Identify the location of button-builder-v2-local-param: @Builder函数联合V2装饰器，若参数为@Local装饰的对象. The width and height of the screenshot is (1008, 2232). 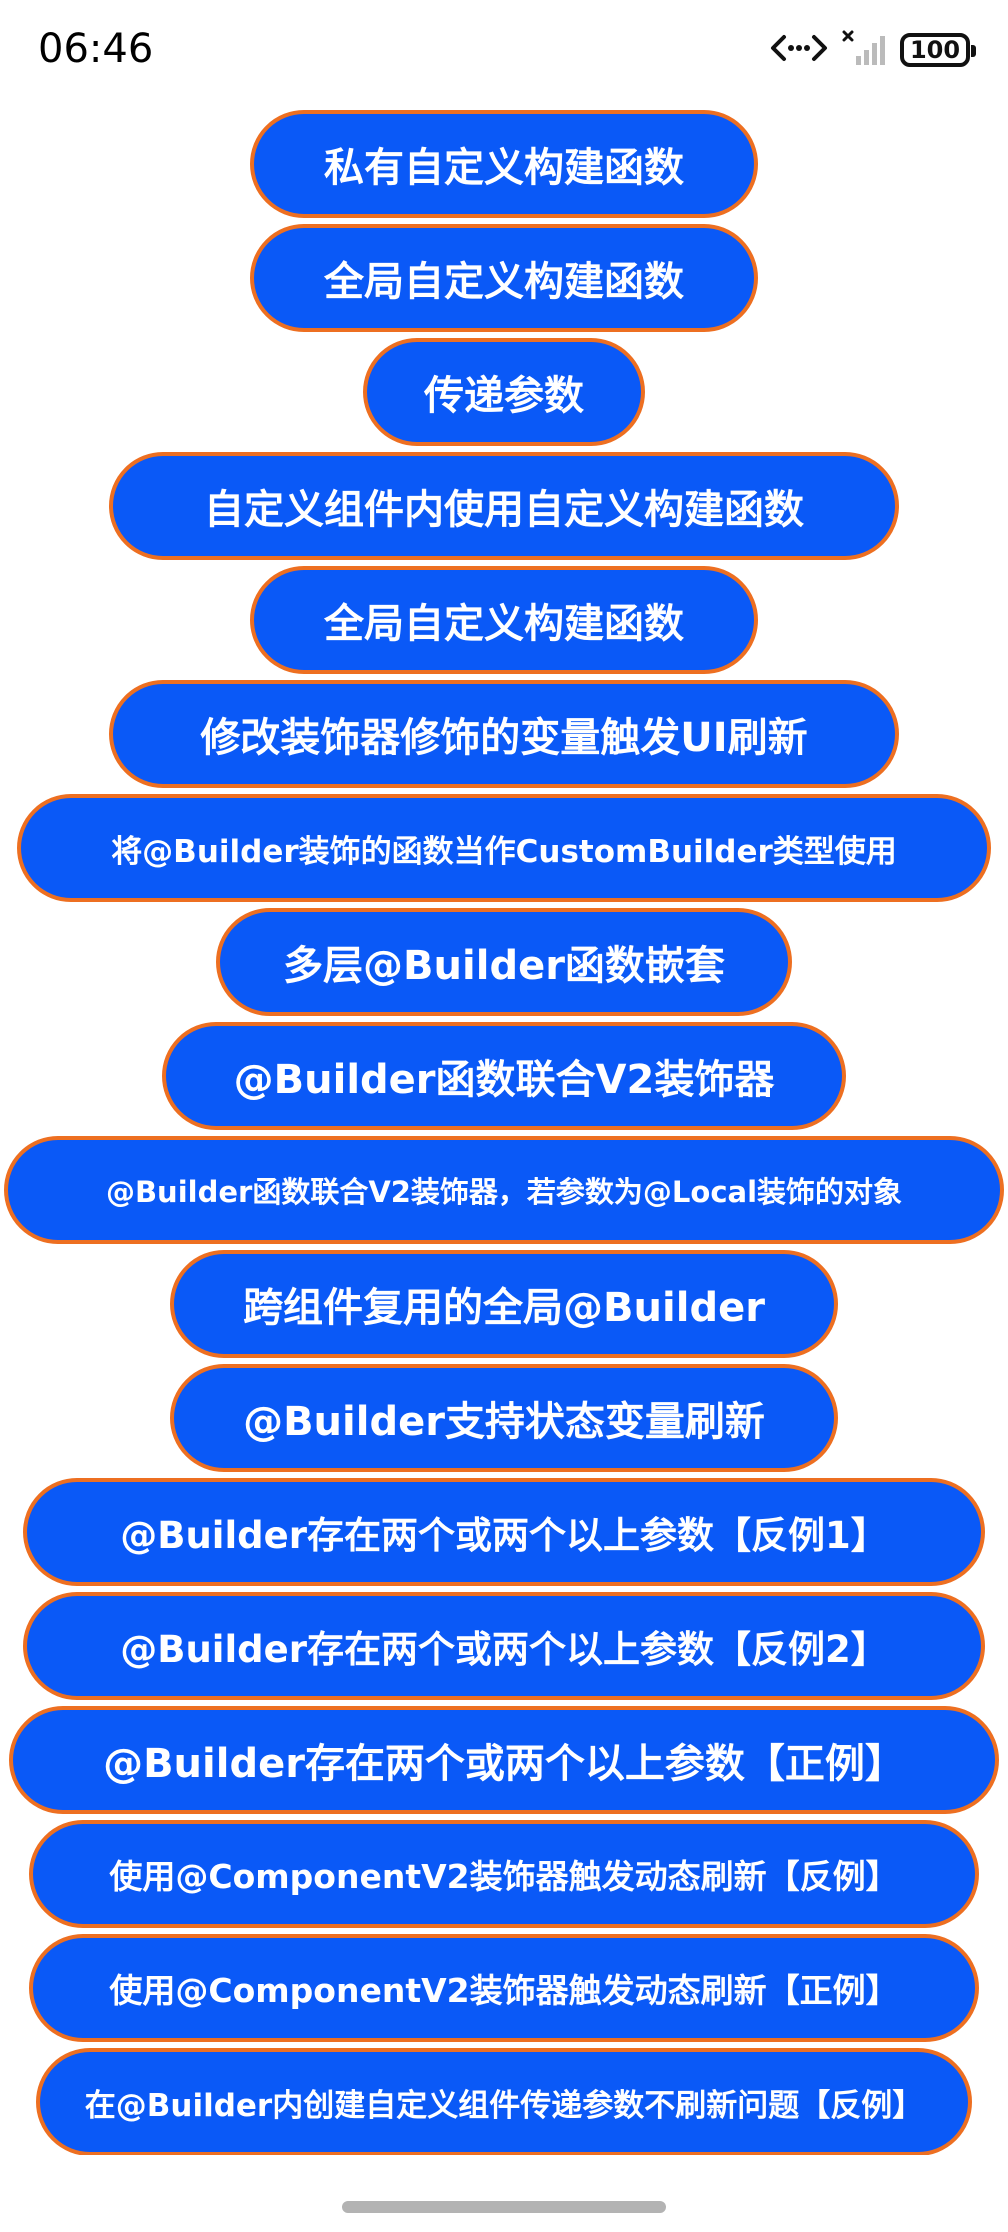
(504, 1190).